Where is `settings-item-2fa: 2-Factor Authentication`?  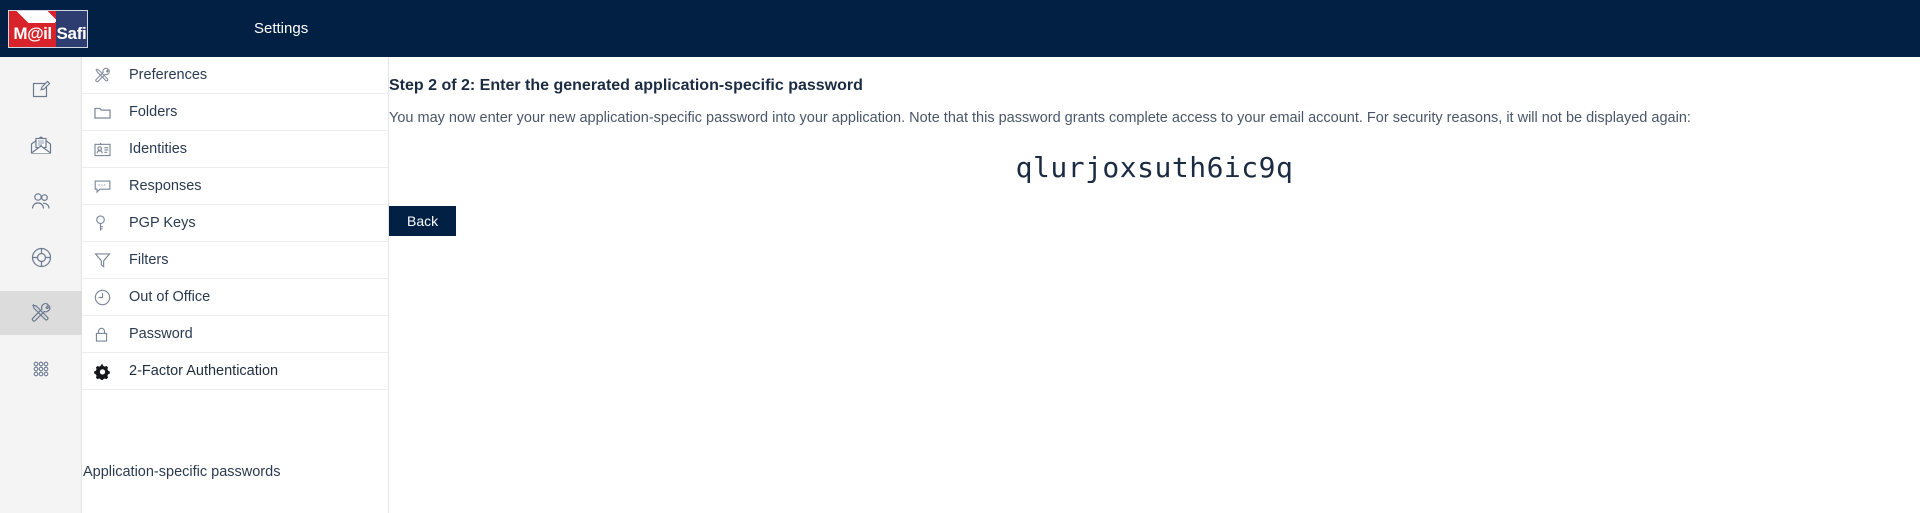 settings-item-2fa: 2-Factor Authentication is located at coordinates (235, 371).